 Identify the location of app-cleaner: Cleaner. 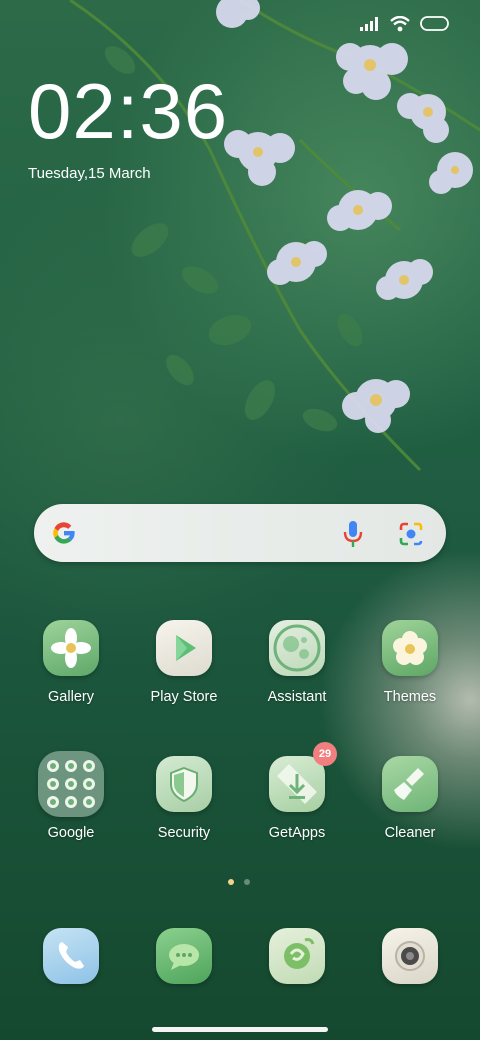
(410, 798).